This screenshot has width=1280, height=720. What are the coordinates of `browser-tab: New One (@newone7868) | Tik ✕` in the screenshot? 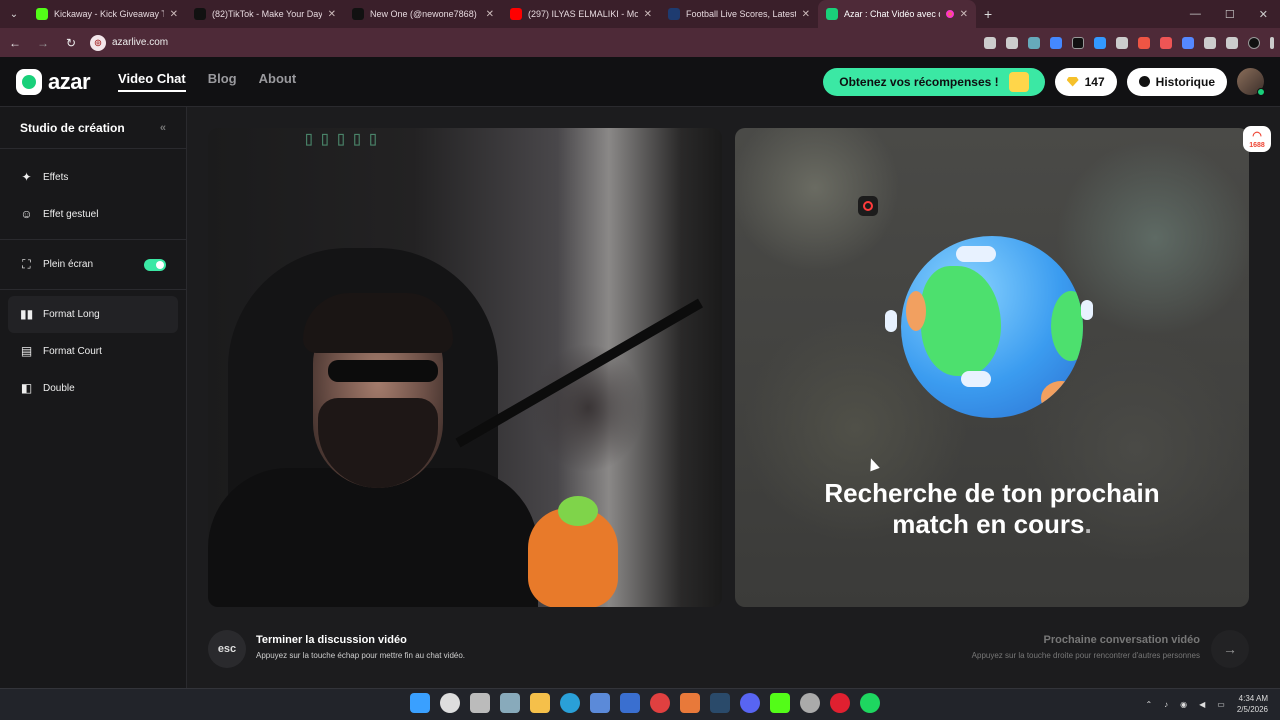 It's located at (423, 14).